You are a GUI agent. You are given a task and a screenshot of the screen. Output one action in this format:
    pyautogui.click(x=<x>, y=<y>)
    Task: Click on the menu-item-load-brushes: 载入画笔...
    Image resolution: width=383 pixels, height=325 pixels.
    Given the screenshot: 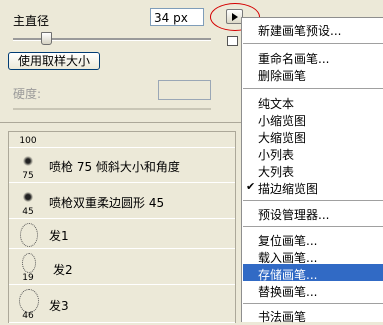 What is the action you would take?
    pyautogui.click(x=287, y=257)
    